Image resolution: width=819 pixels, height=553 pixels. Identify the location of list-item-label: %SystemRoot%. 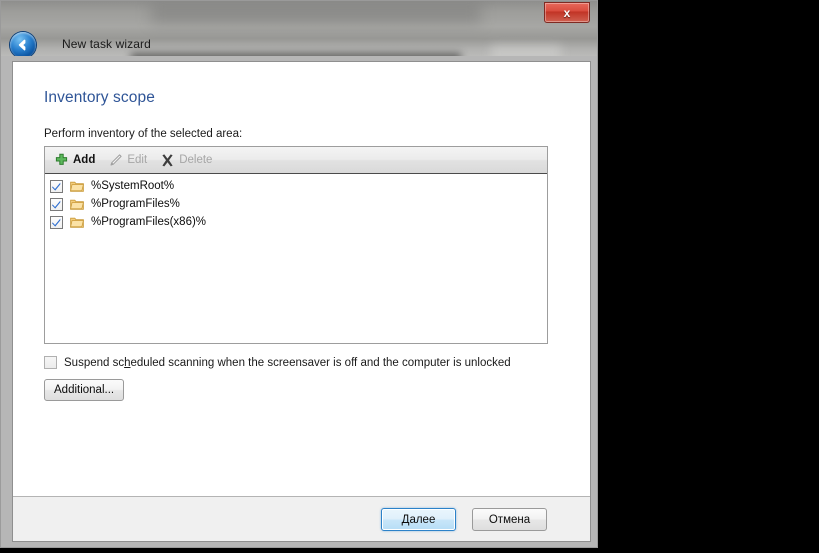
(133, 186).